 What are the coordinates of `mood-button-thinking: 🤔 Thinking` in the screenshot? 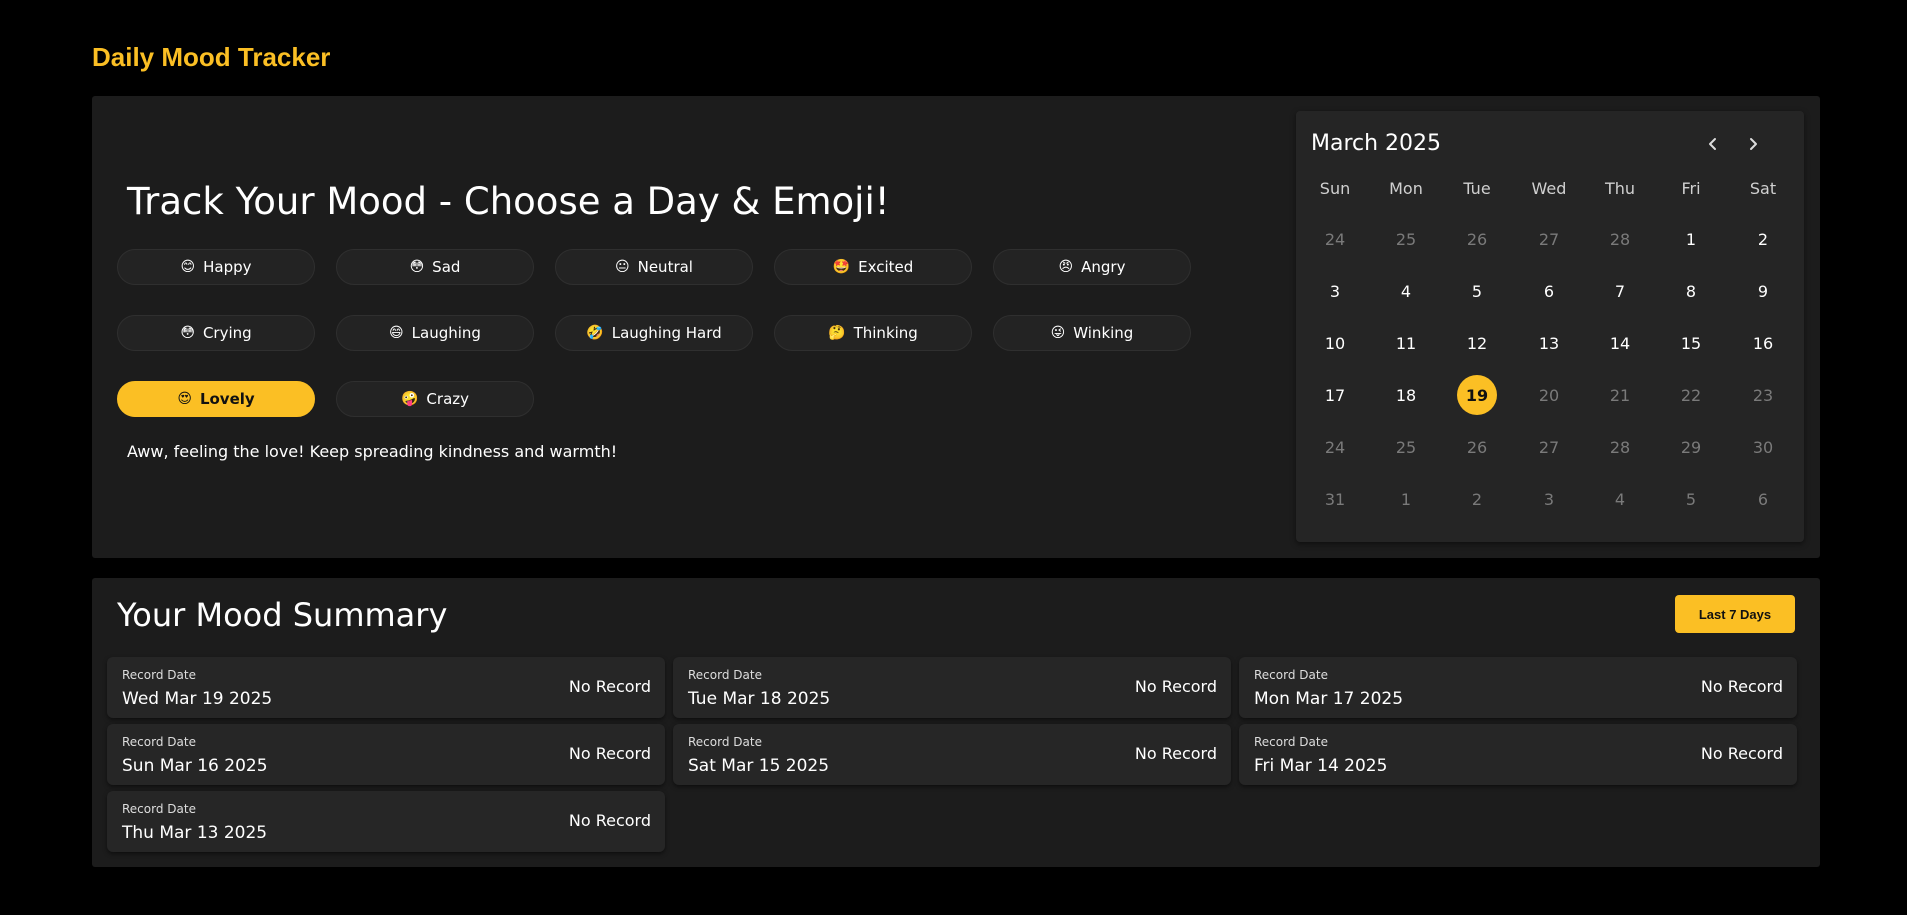 It's located at (873, 333).